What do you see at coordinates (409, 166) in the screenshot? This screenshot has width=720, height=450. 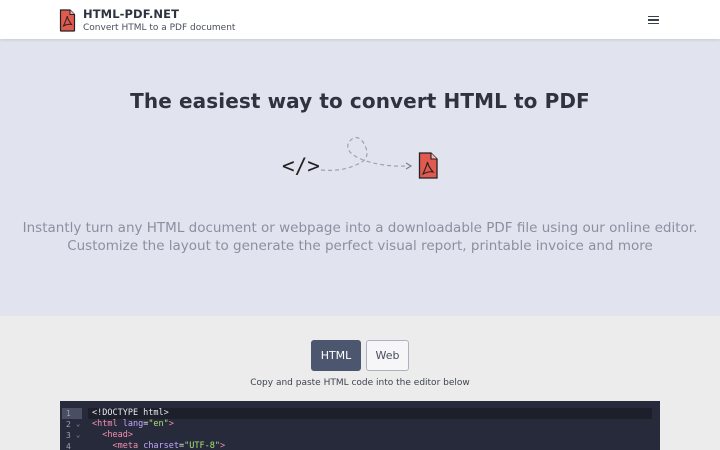 I see `arrow-head-icon` at bounding box center [409, 166].